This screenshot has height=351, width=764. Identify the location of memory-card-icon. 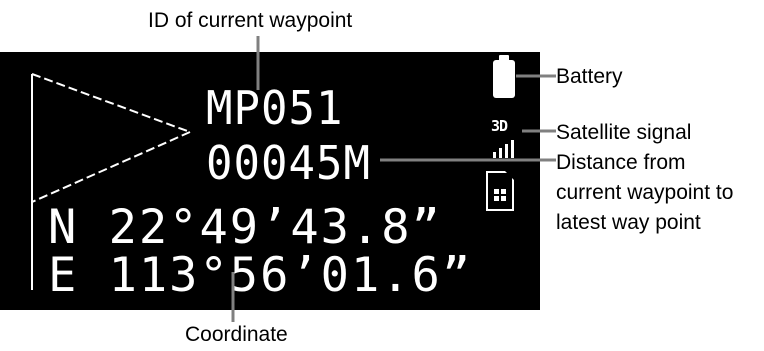
(500, 191).